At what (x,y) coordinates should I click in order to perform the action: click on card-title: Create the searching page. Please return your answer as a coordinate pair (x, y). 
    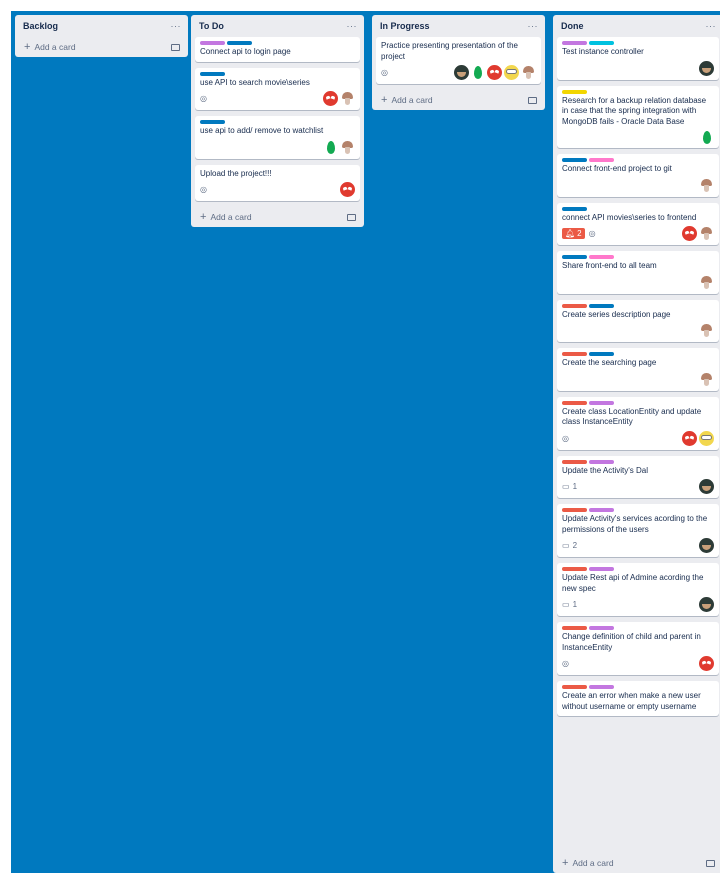
    Looking at the image, I should click on (609, 362).